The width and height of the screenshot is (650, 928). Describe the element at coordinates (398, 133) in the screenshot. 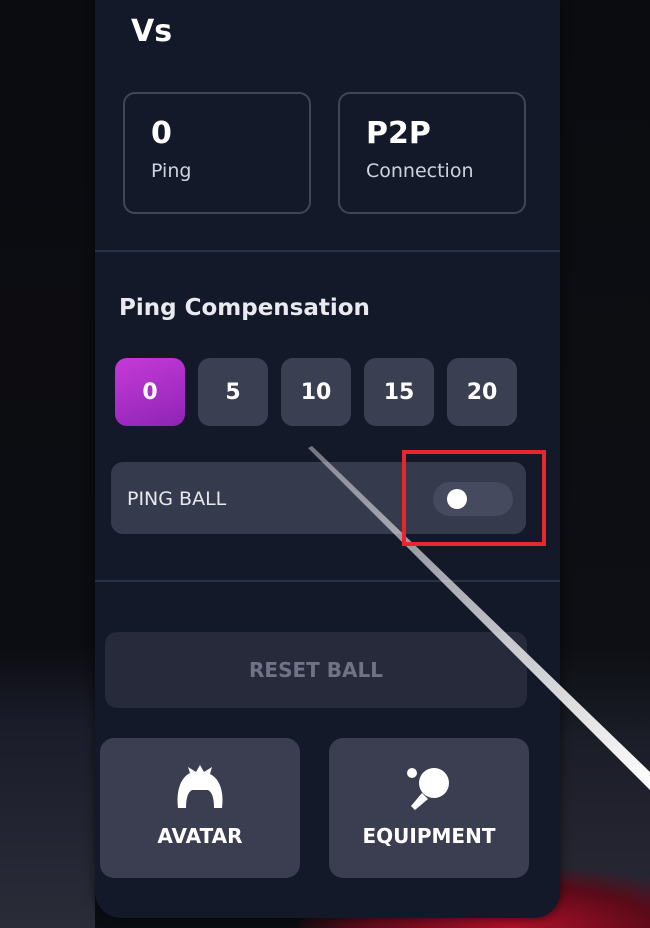

I see `connection-value: P2P` at that location.